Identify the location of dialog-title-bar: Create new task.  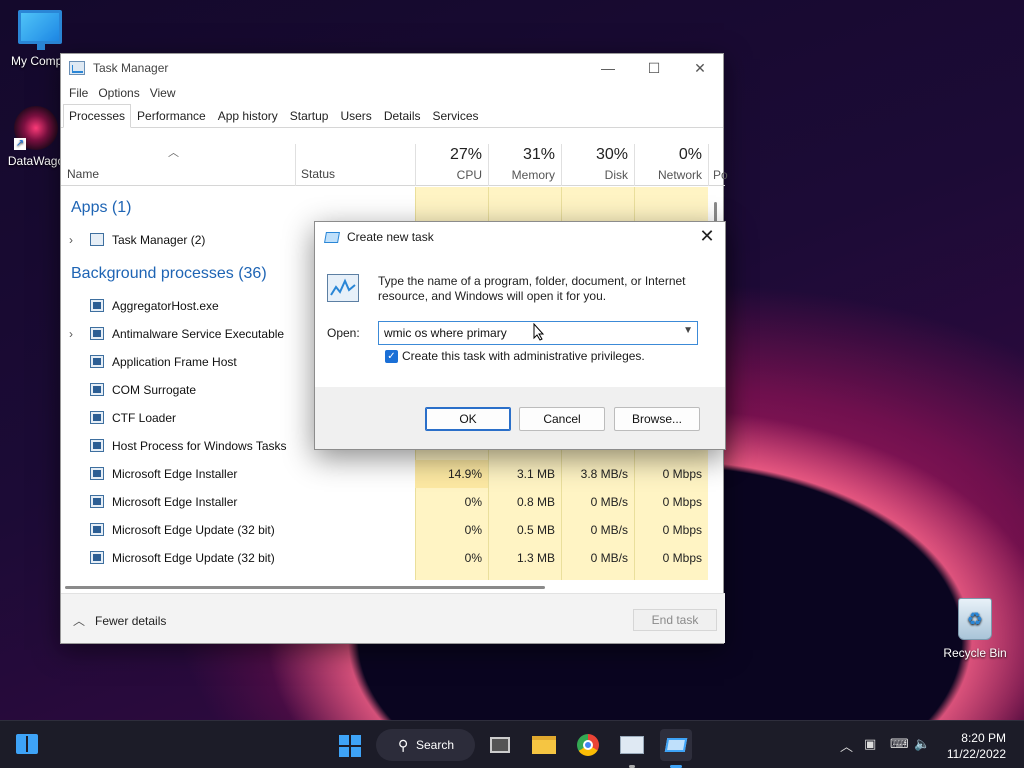
(379, 237).